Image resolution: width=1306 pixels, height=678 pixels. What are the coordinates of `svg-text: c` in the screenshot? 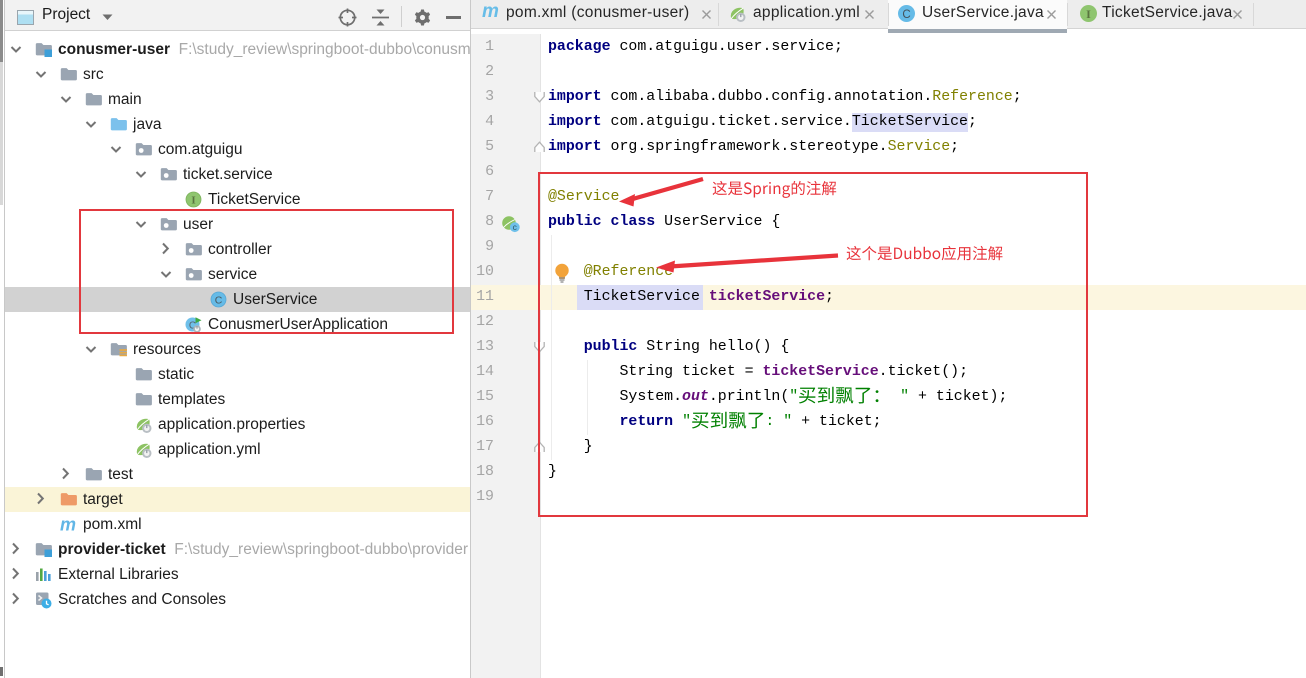 It's located at (515, 227).